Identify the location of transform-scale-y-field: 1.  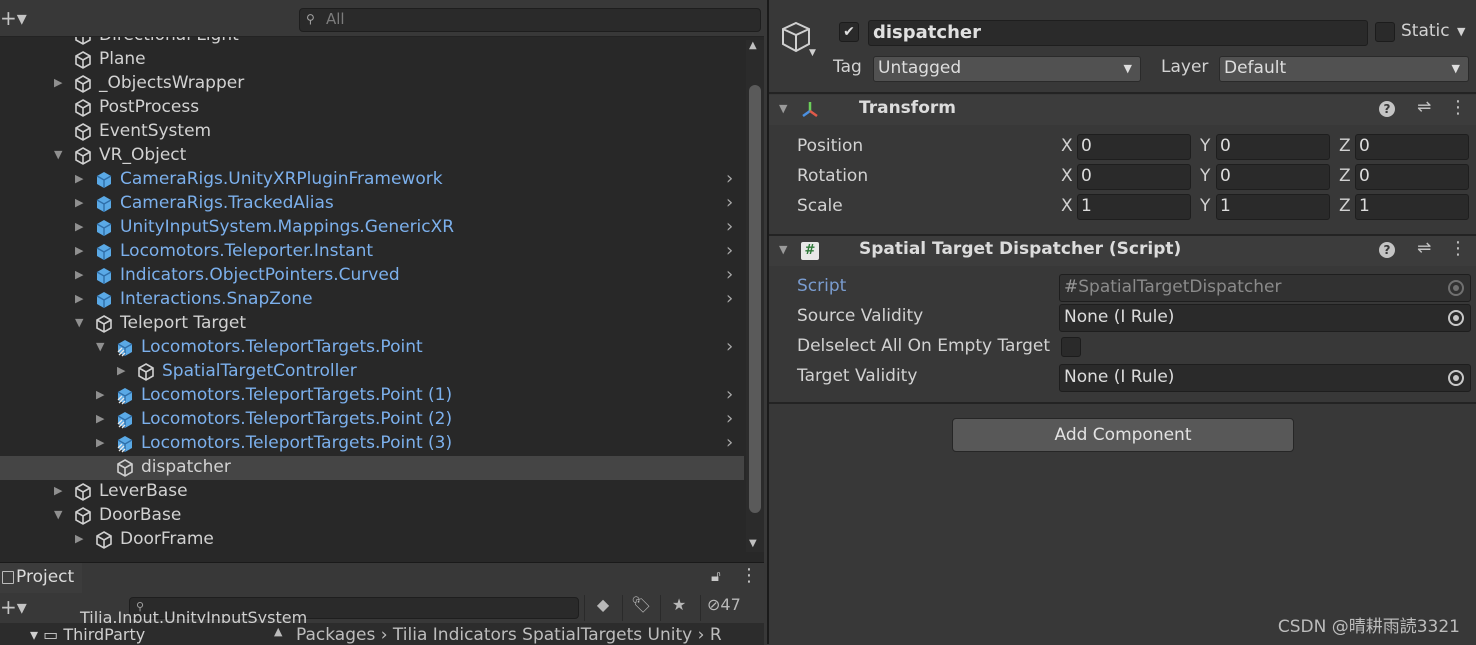
(1273, 207).